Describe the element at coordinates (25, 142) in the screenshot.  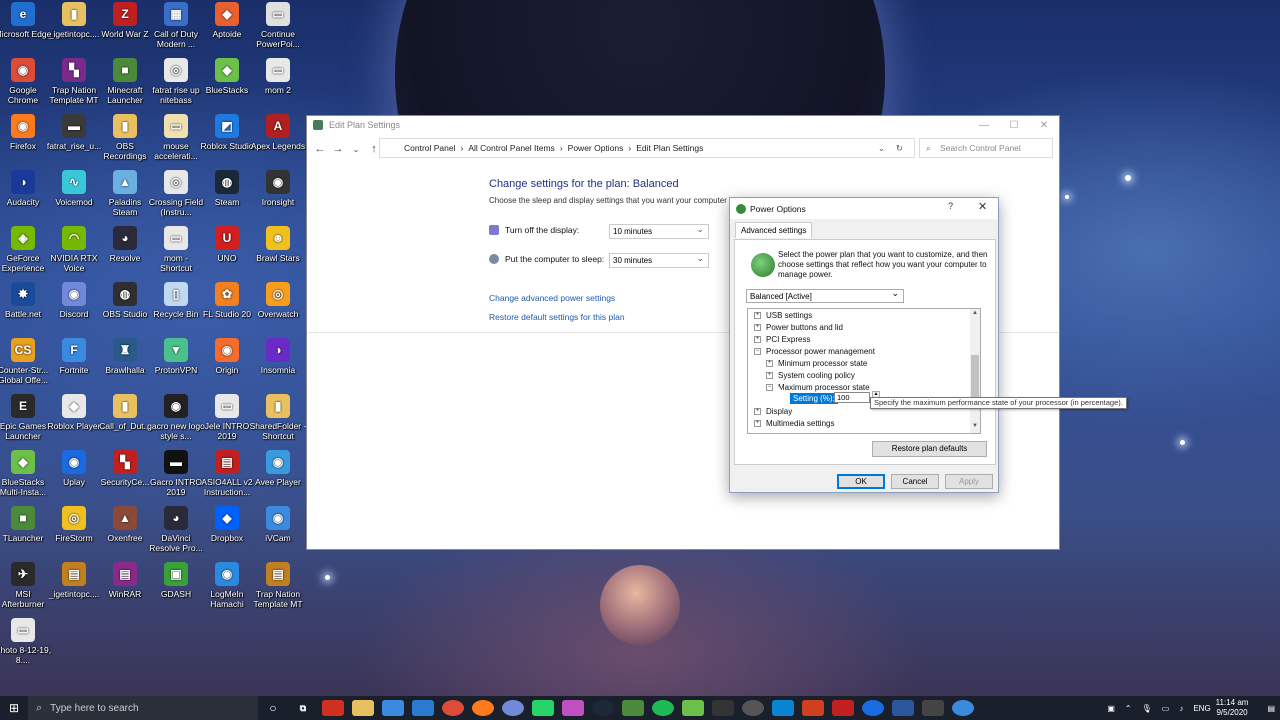
I see `desktop-icon: ◉ Firefox` at that location.